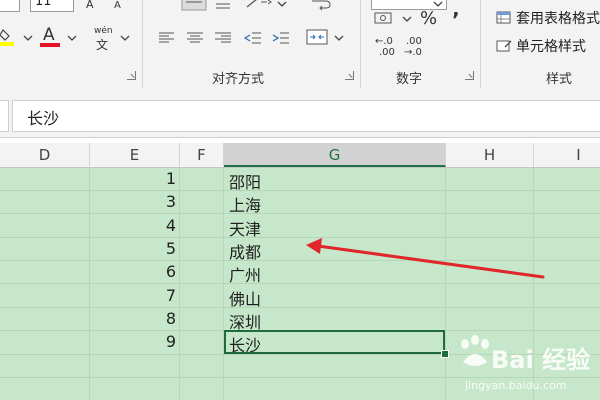  Describe the element at coordinates (245, 251) in the screenshot. I see `cell-city: 成都` at that location.